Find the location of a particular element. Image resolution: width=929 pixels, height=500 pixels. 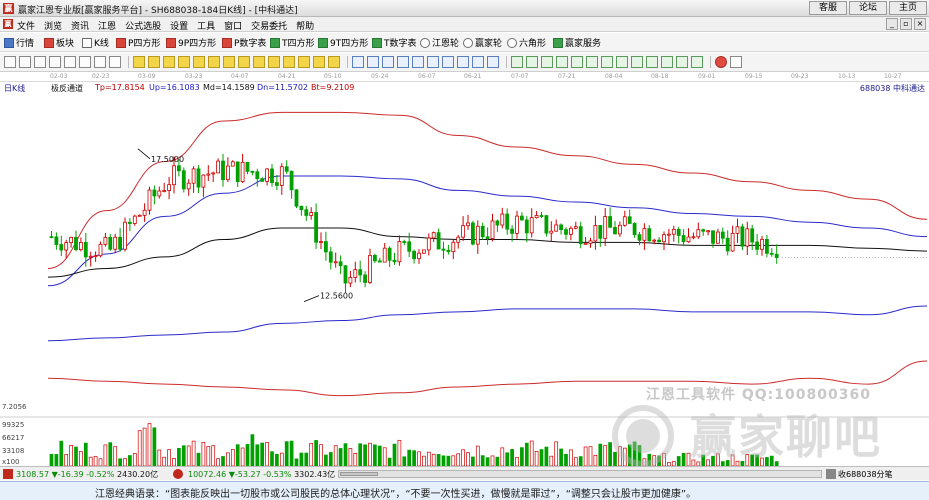

draw-box-icon is located at coordinates (418, 62).